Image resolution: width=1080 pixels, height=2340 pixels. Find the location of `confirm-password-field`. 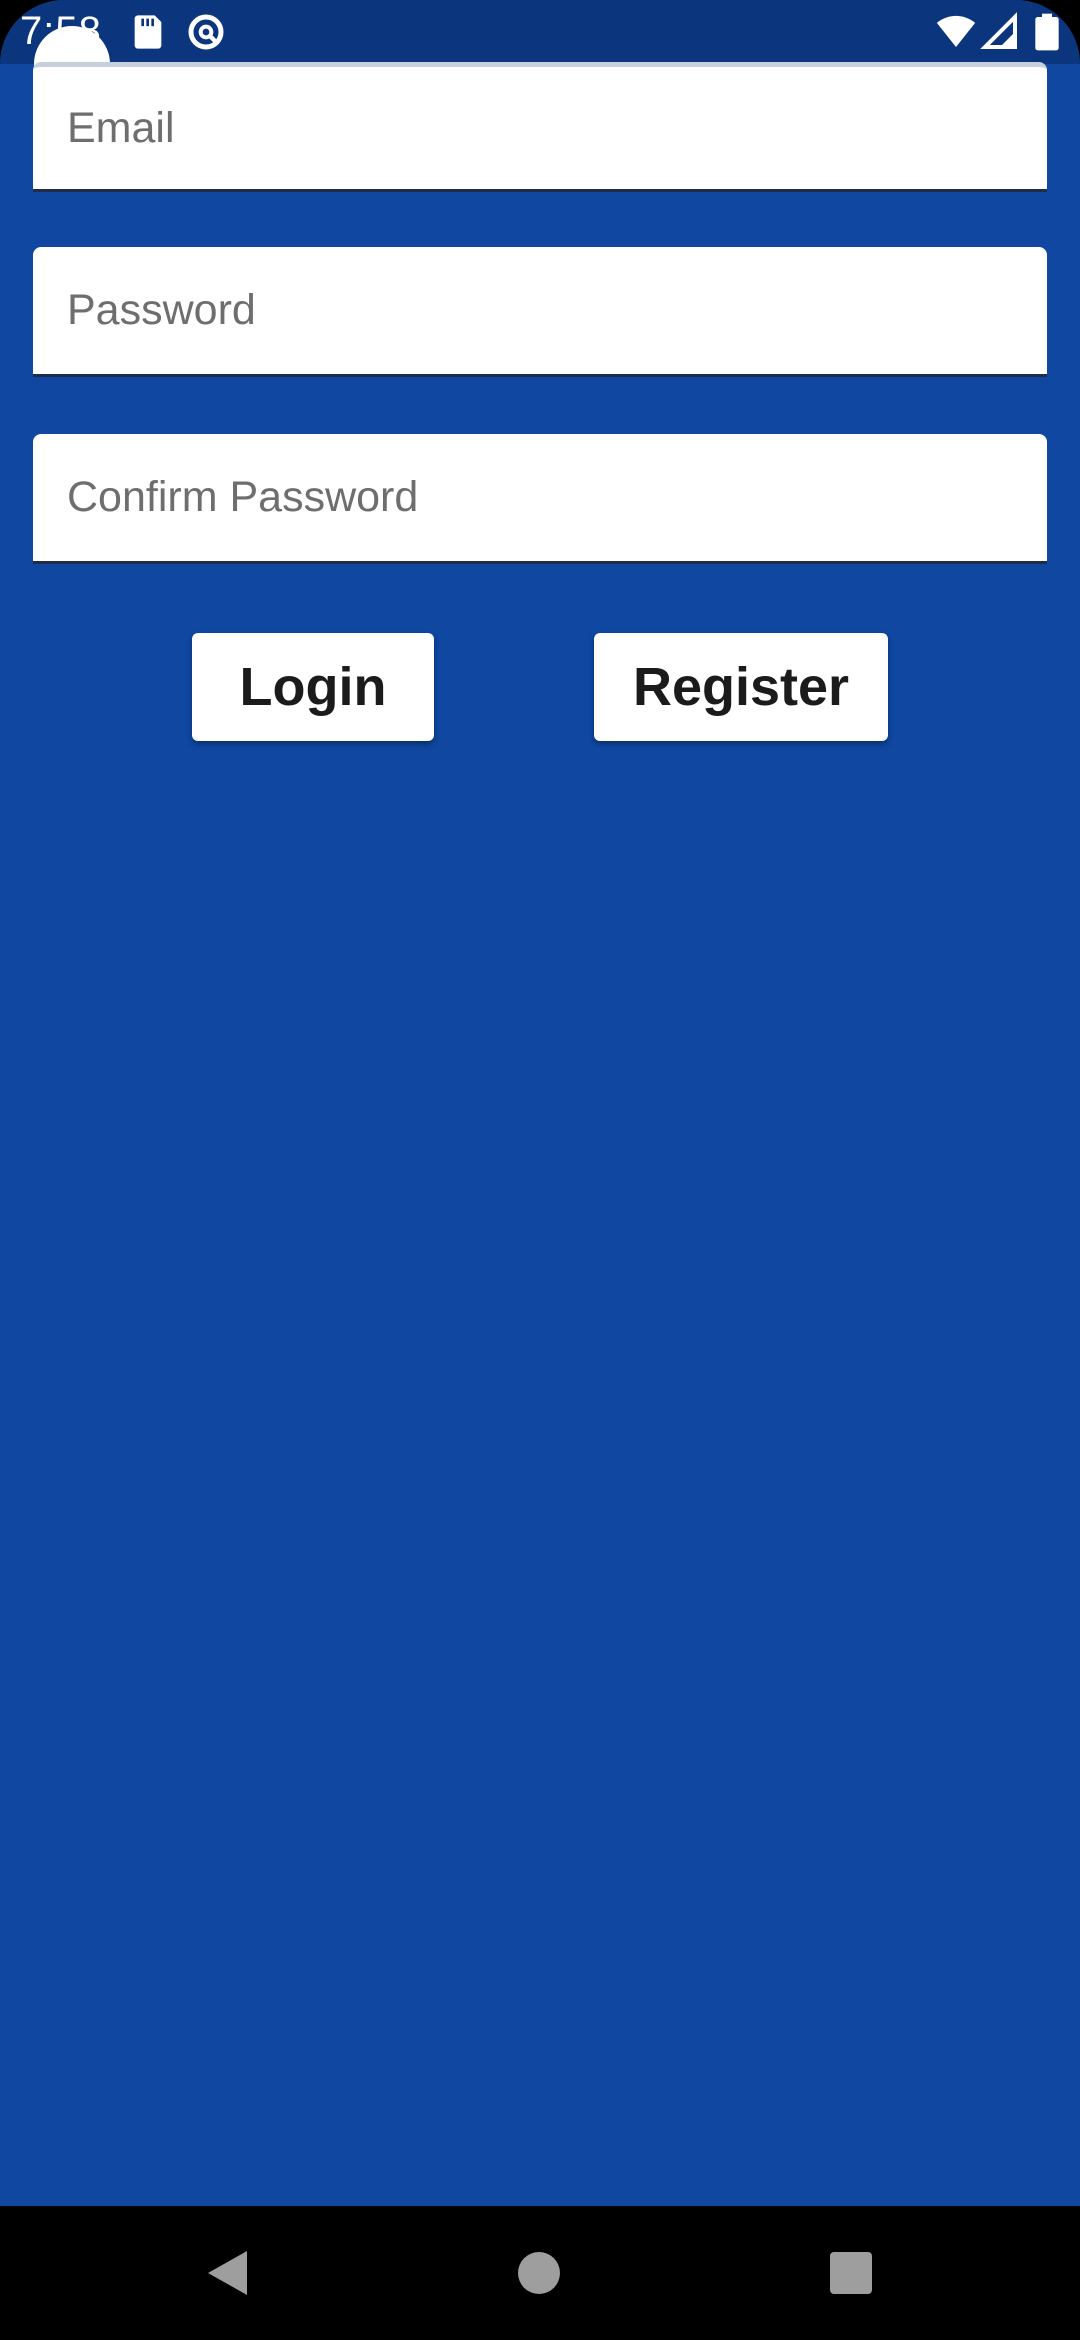

confirm-password-field is located at coordinates (540, 499).